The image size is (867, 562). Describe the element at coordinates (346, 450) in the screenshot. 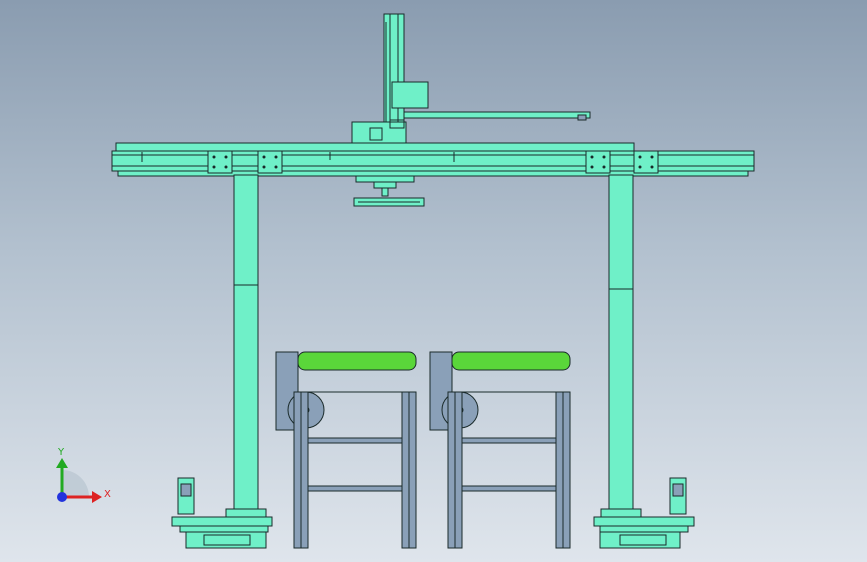

I see `left-roller-stand` at that location.